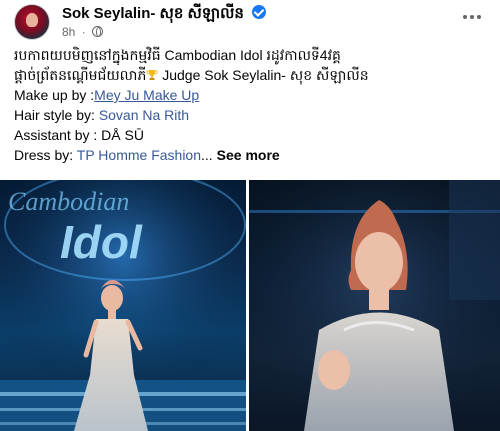  What do you see at coordinates (248, 155) in the screenshot?
I see `see-more-link: See more` at bounding box center [248, 155].